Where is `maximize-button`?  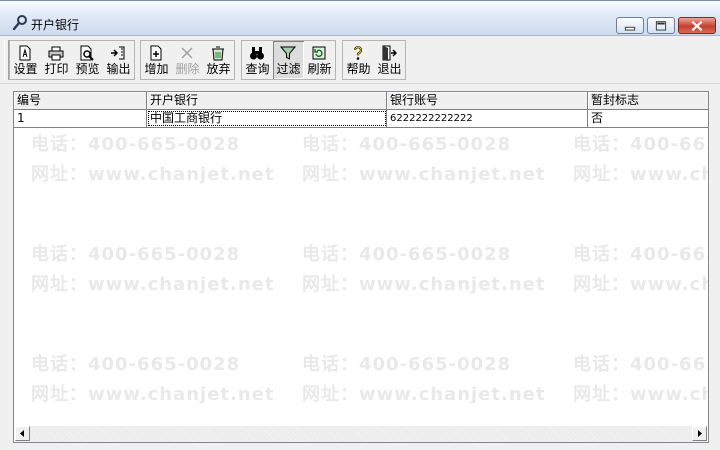
maximize-button is located at coordinates (661, 25).